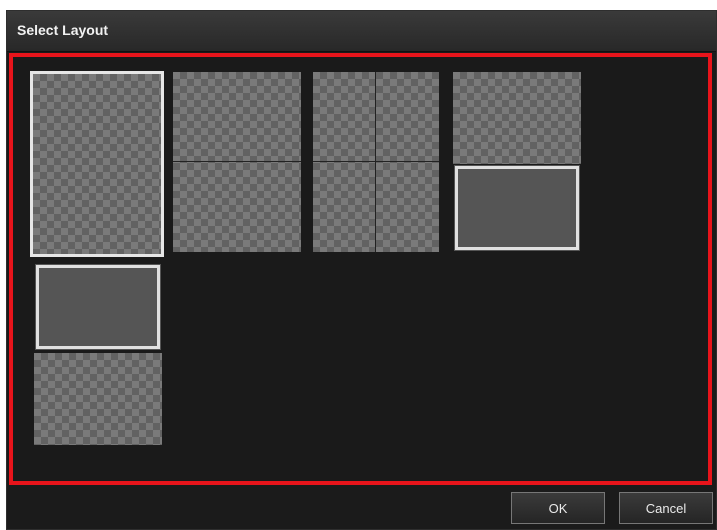  I want to click on ok-button: OK, so click(558, 508).